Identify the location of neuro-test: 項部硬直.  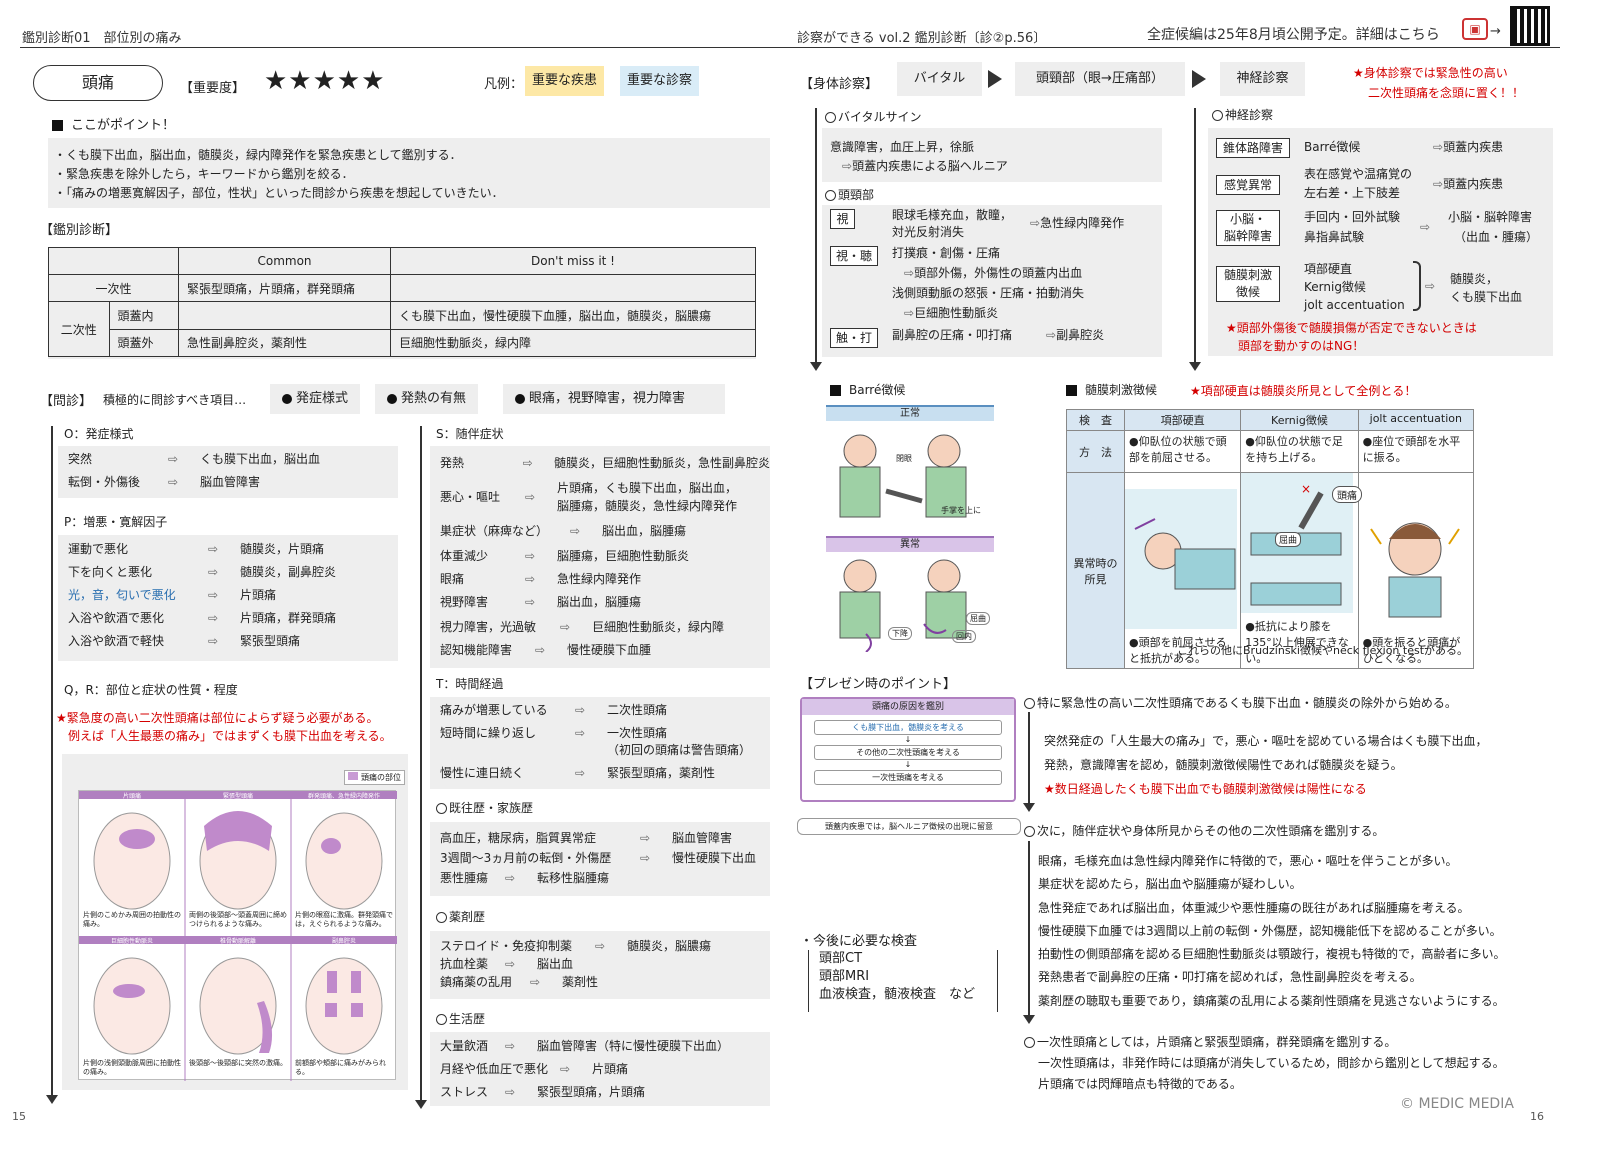
(1328, 269).